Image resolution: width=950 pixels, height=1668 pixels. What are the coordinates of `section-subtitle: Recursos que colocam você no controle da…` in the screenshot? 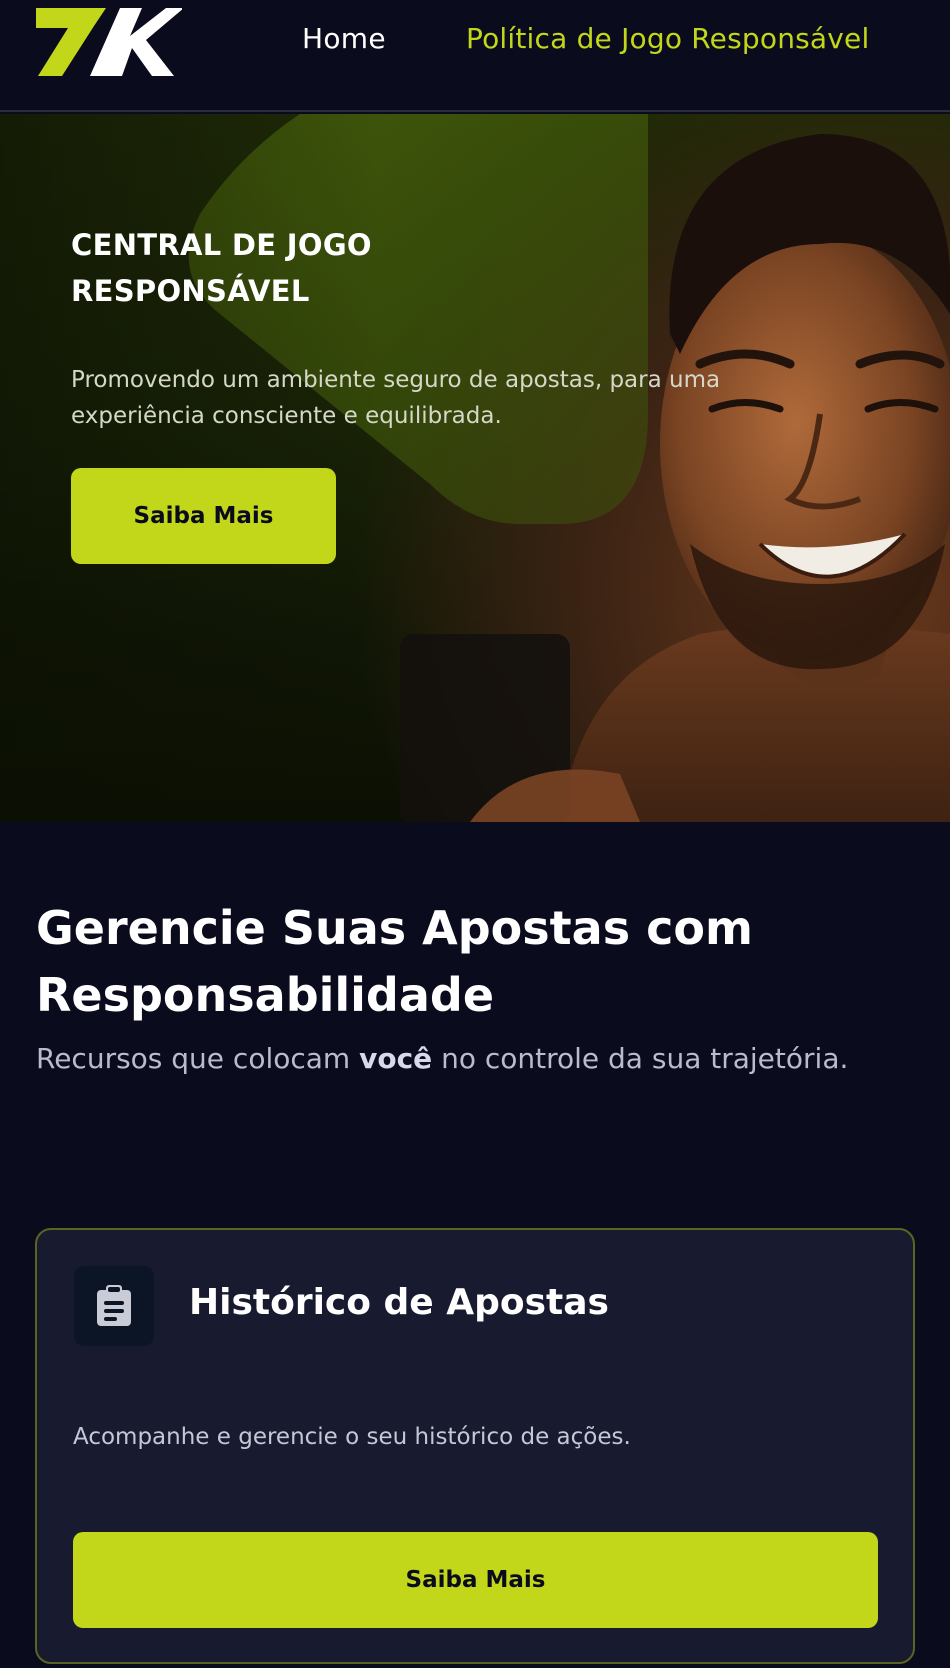 It's located at (446, 1059).